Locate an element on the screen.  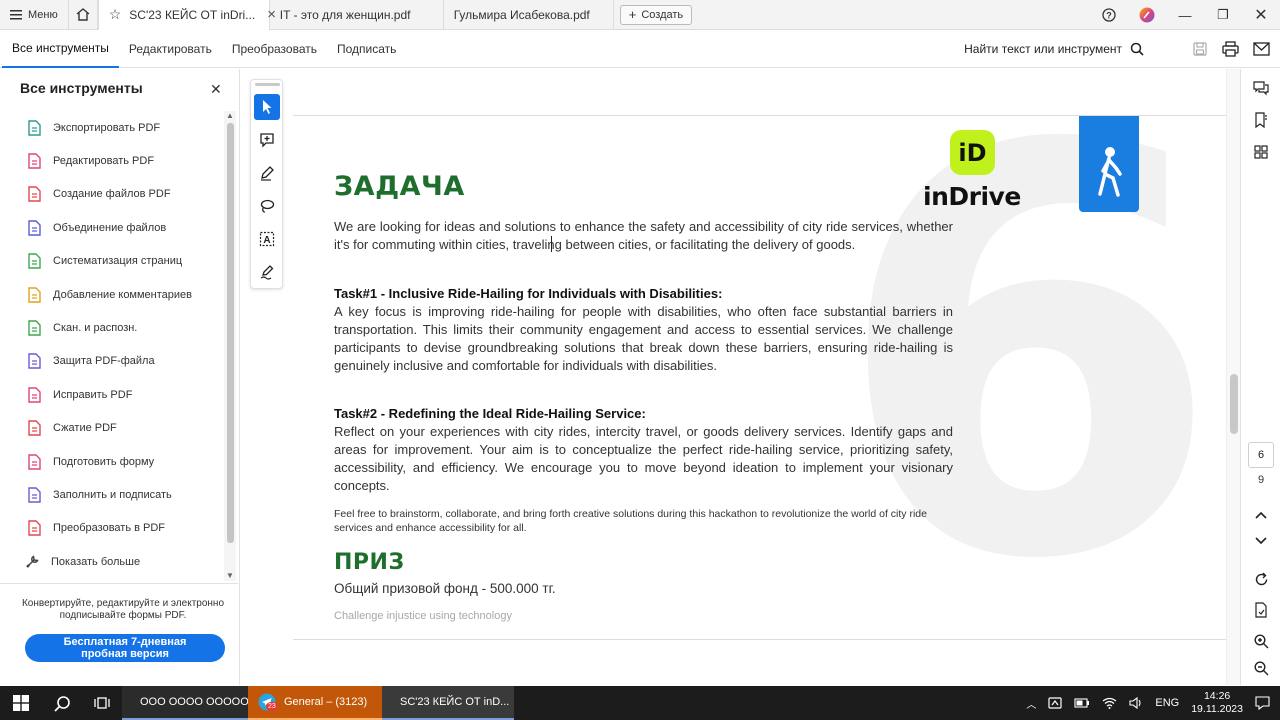
menu-button: Меню is located at coordinates (34, 15).